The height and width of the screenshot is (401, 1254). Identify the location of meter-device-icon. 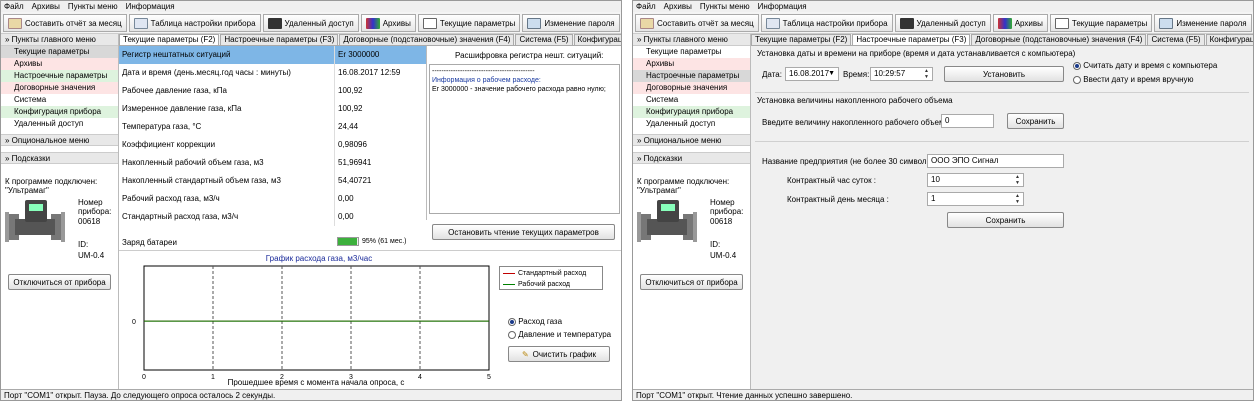
(667, 221).